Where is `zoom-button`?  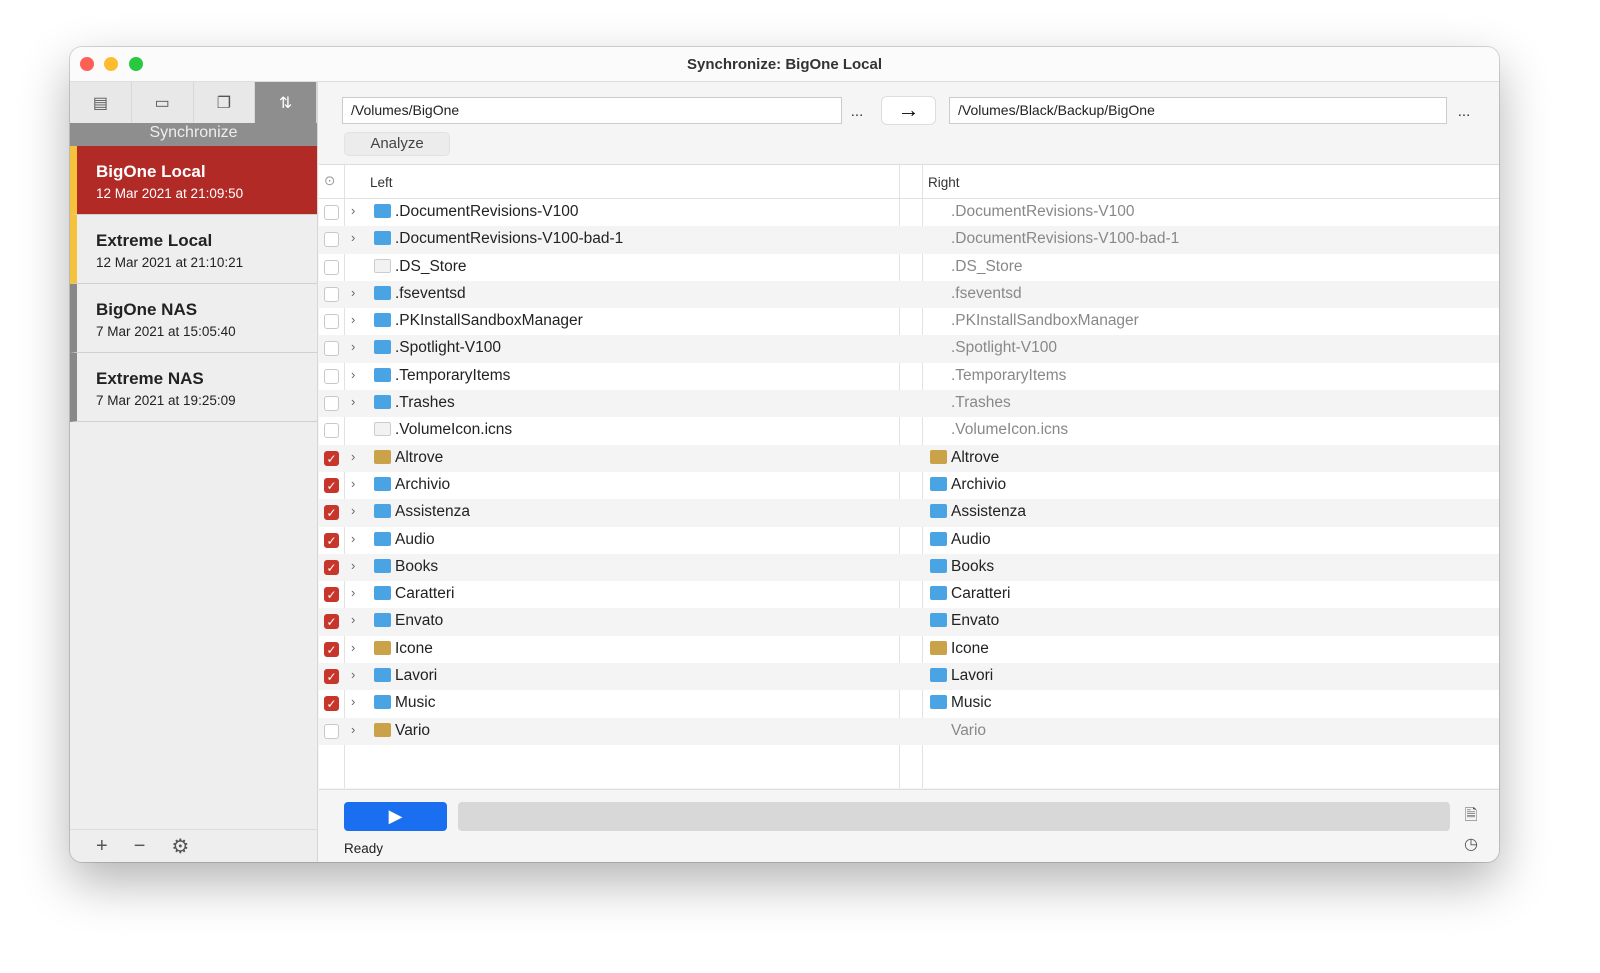 zoom-button is located at coordinates (136, 64).